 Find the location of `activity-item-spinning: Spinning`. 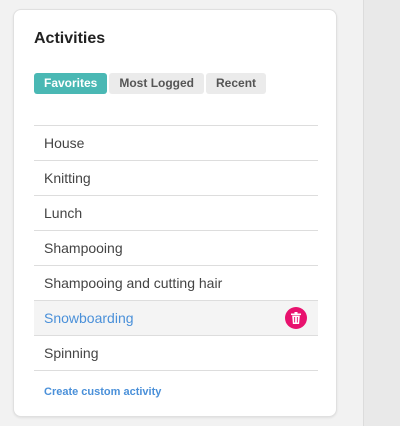

activity-item-spinning: Spinning is located at coordinates (176, 353).